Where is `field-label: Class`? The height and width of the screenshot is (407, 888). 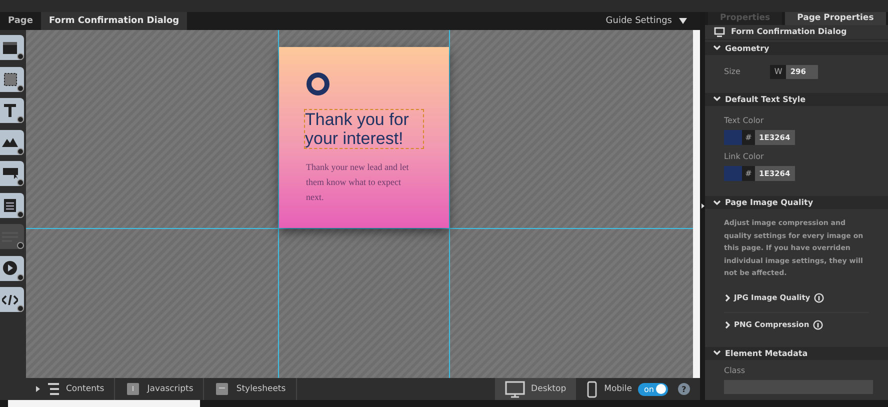
field-label: Class is located at coordinates (735, 370).